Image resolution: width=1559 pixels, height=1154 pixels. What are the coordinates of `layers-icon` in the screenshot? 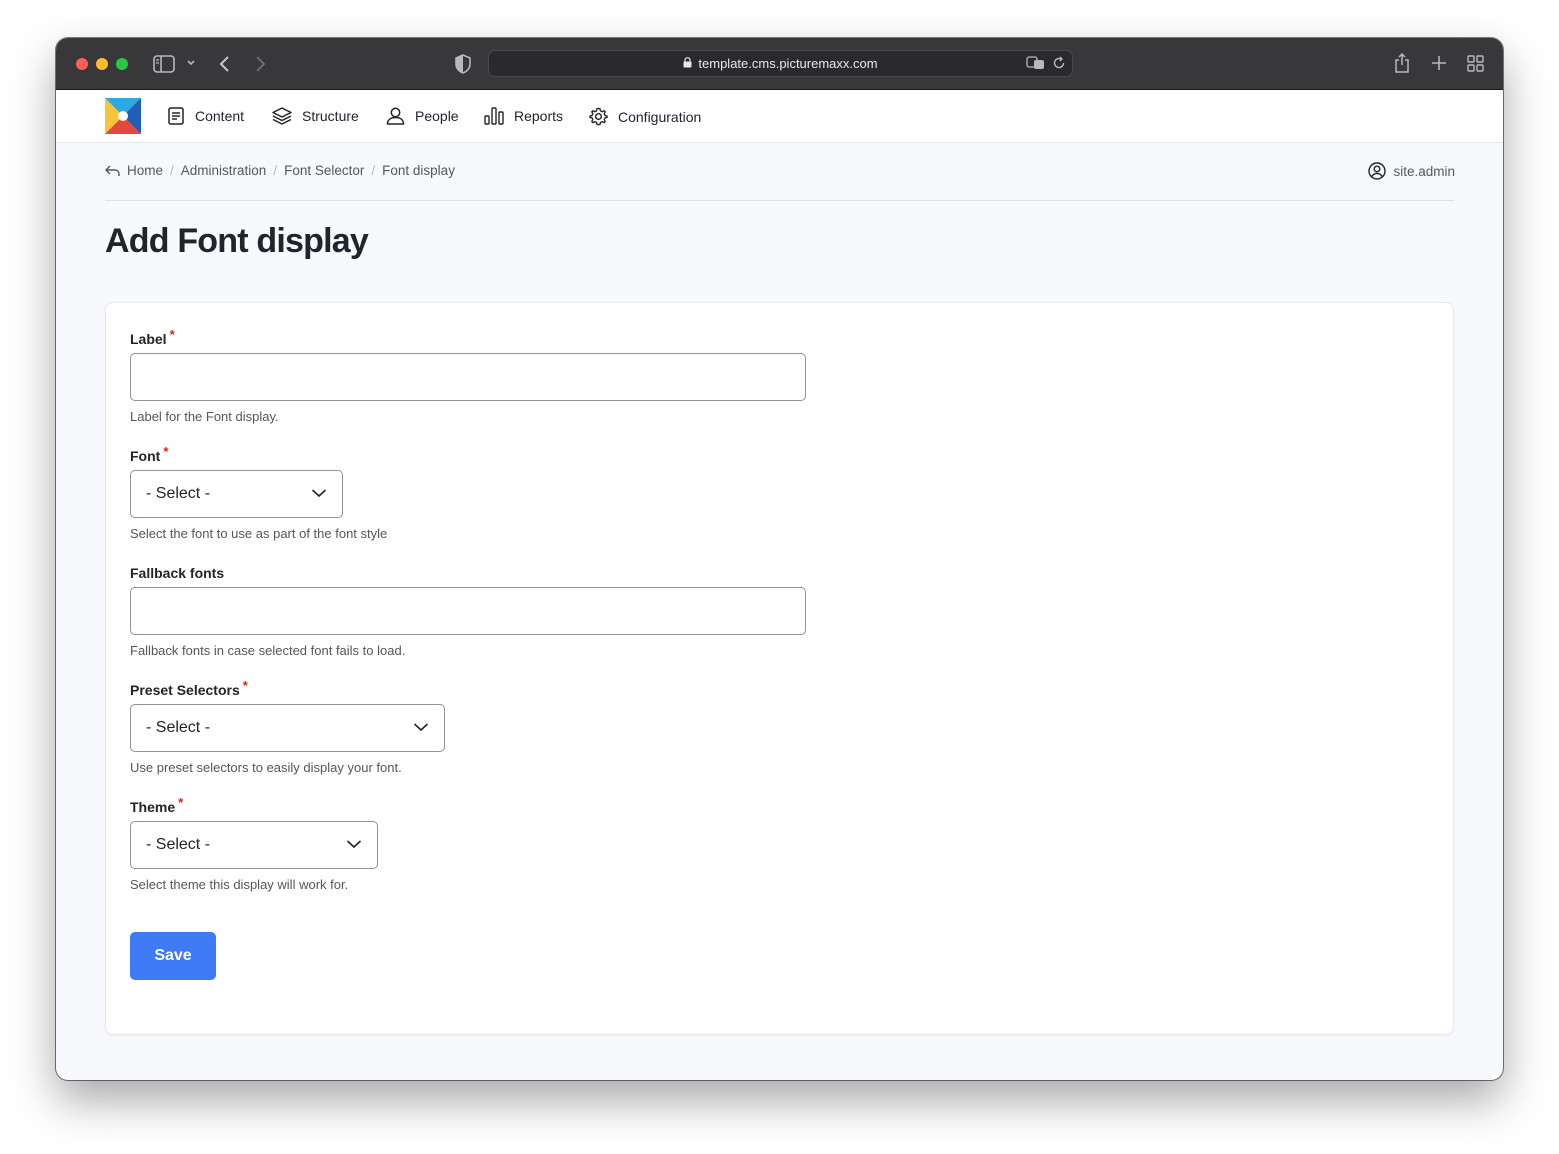 It's located at (282, 116).